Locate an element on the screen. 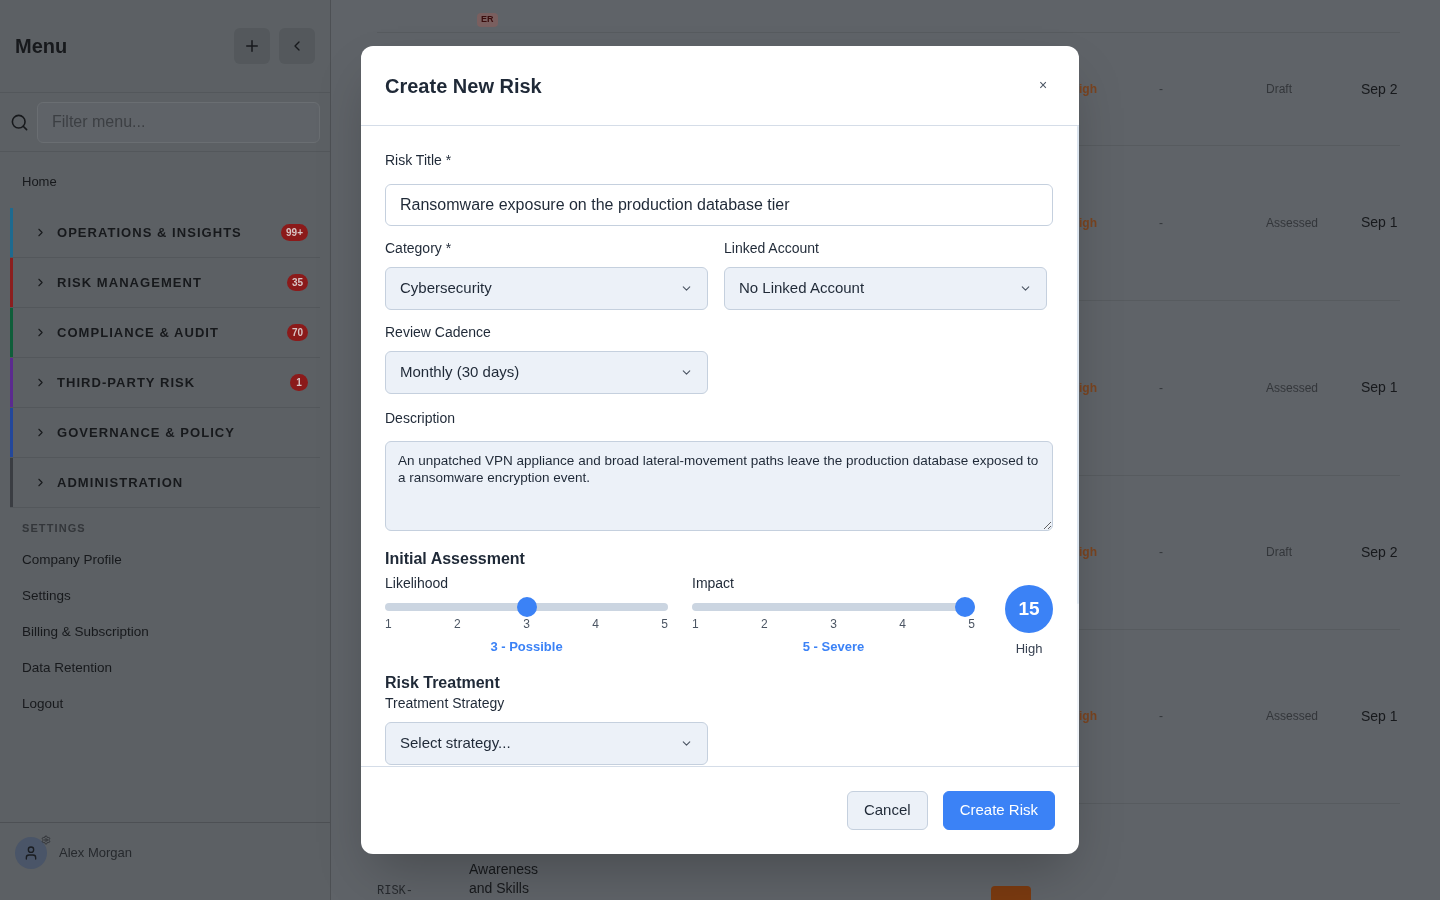 The image size is (1440, 900). field-label: Description is located at coordinates (421, 418).